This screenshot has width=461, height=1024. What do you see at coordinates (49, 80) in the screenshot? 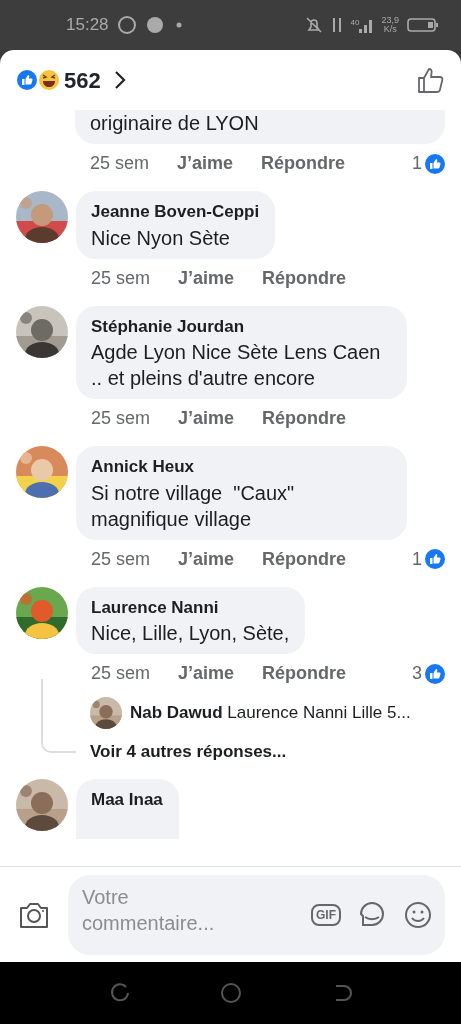
I see `laugh-reaction-icon` at bounding box center [49, 80].